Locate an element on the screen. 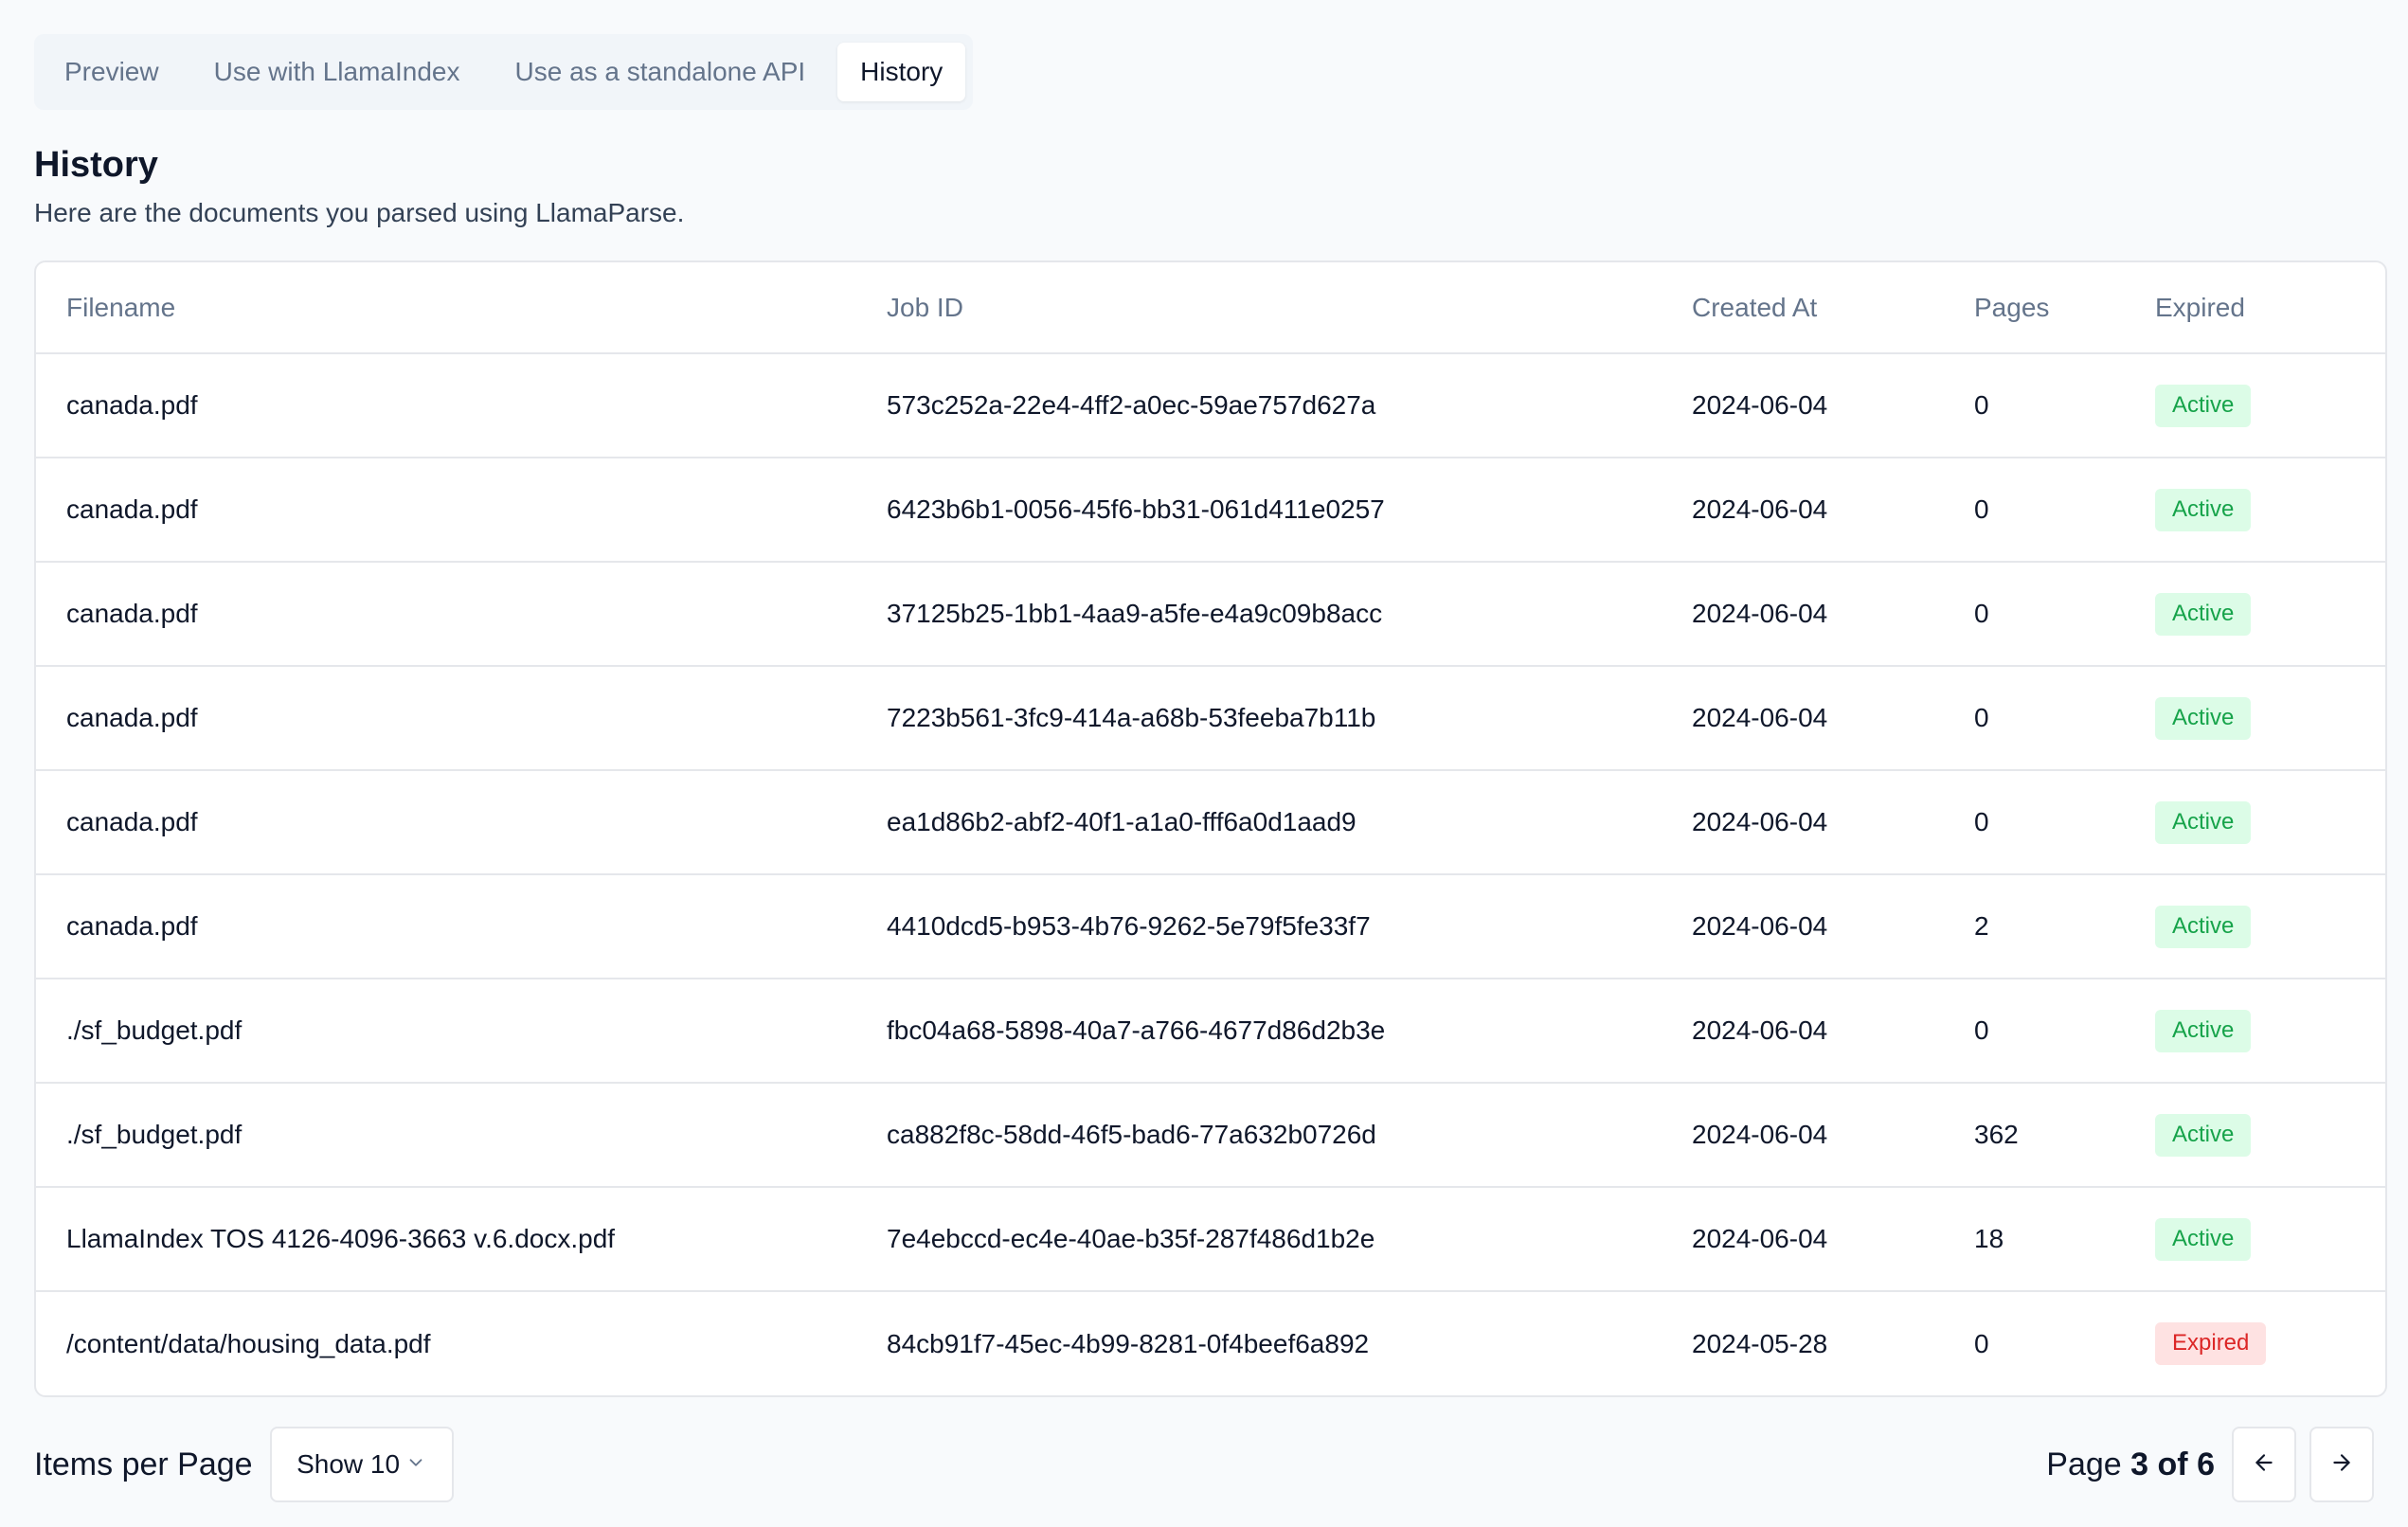  arrow-left-icon is located at coordinates (2264, 1465).